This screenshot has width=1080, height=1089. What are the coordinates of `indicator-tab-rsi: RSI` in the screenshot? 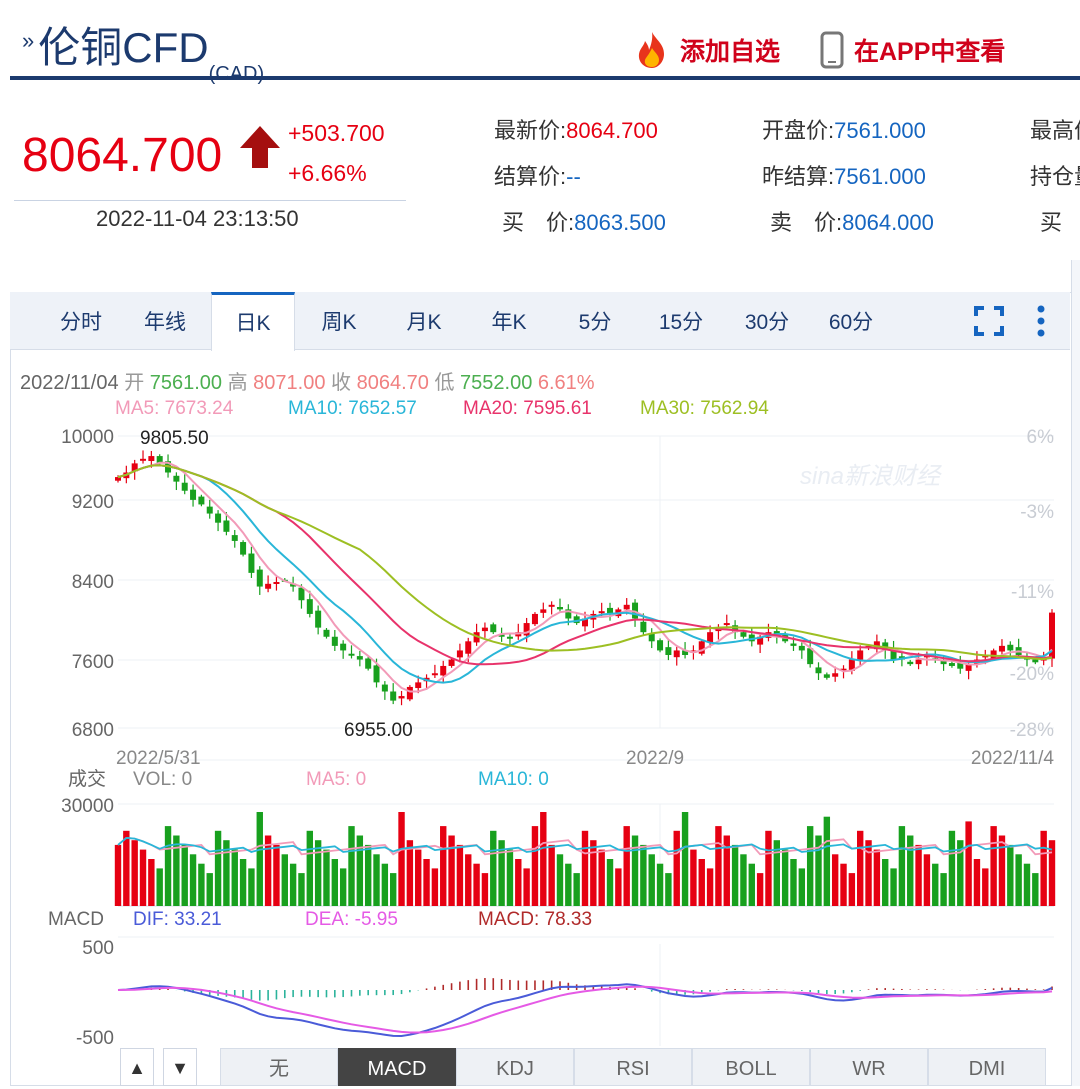 It's located at (633, 1067).